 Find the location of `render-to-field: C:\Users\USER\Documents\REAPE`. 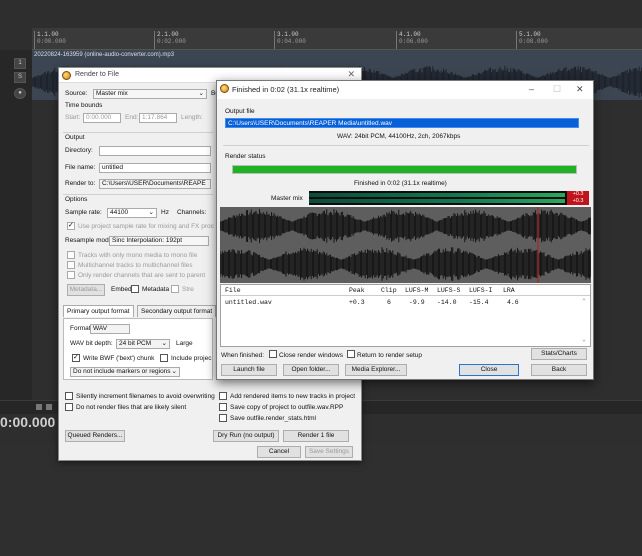

render-to-field: C:\Users\USER\Documents\REAPE is located at coordinates (155, 184).